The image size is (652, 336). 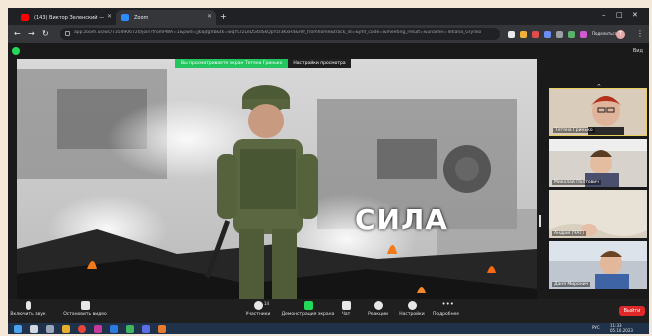 What do you see at coordinates (598, 163) in the screenshot?
I see `participant-video-tile: Миколай Полтович` at bounding box center [598, 163].